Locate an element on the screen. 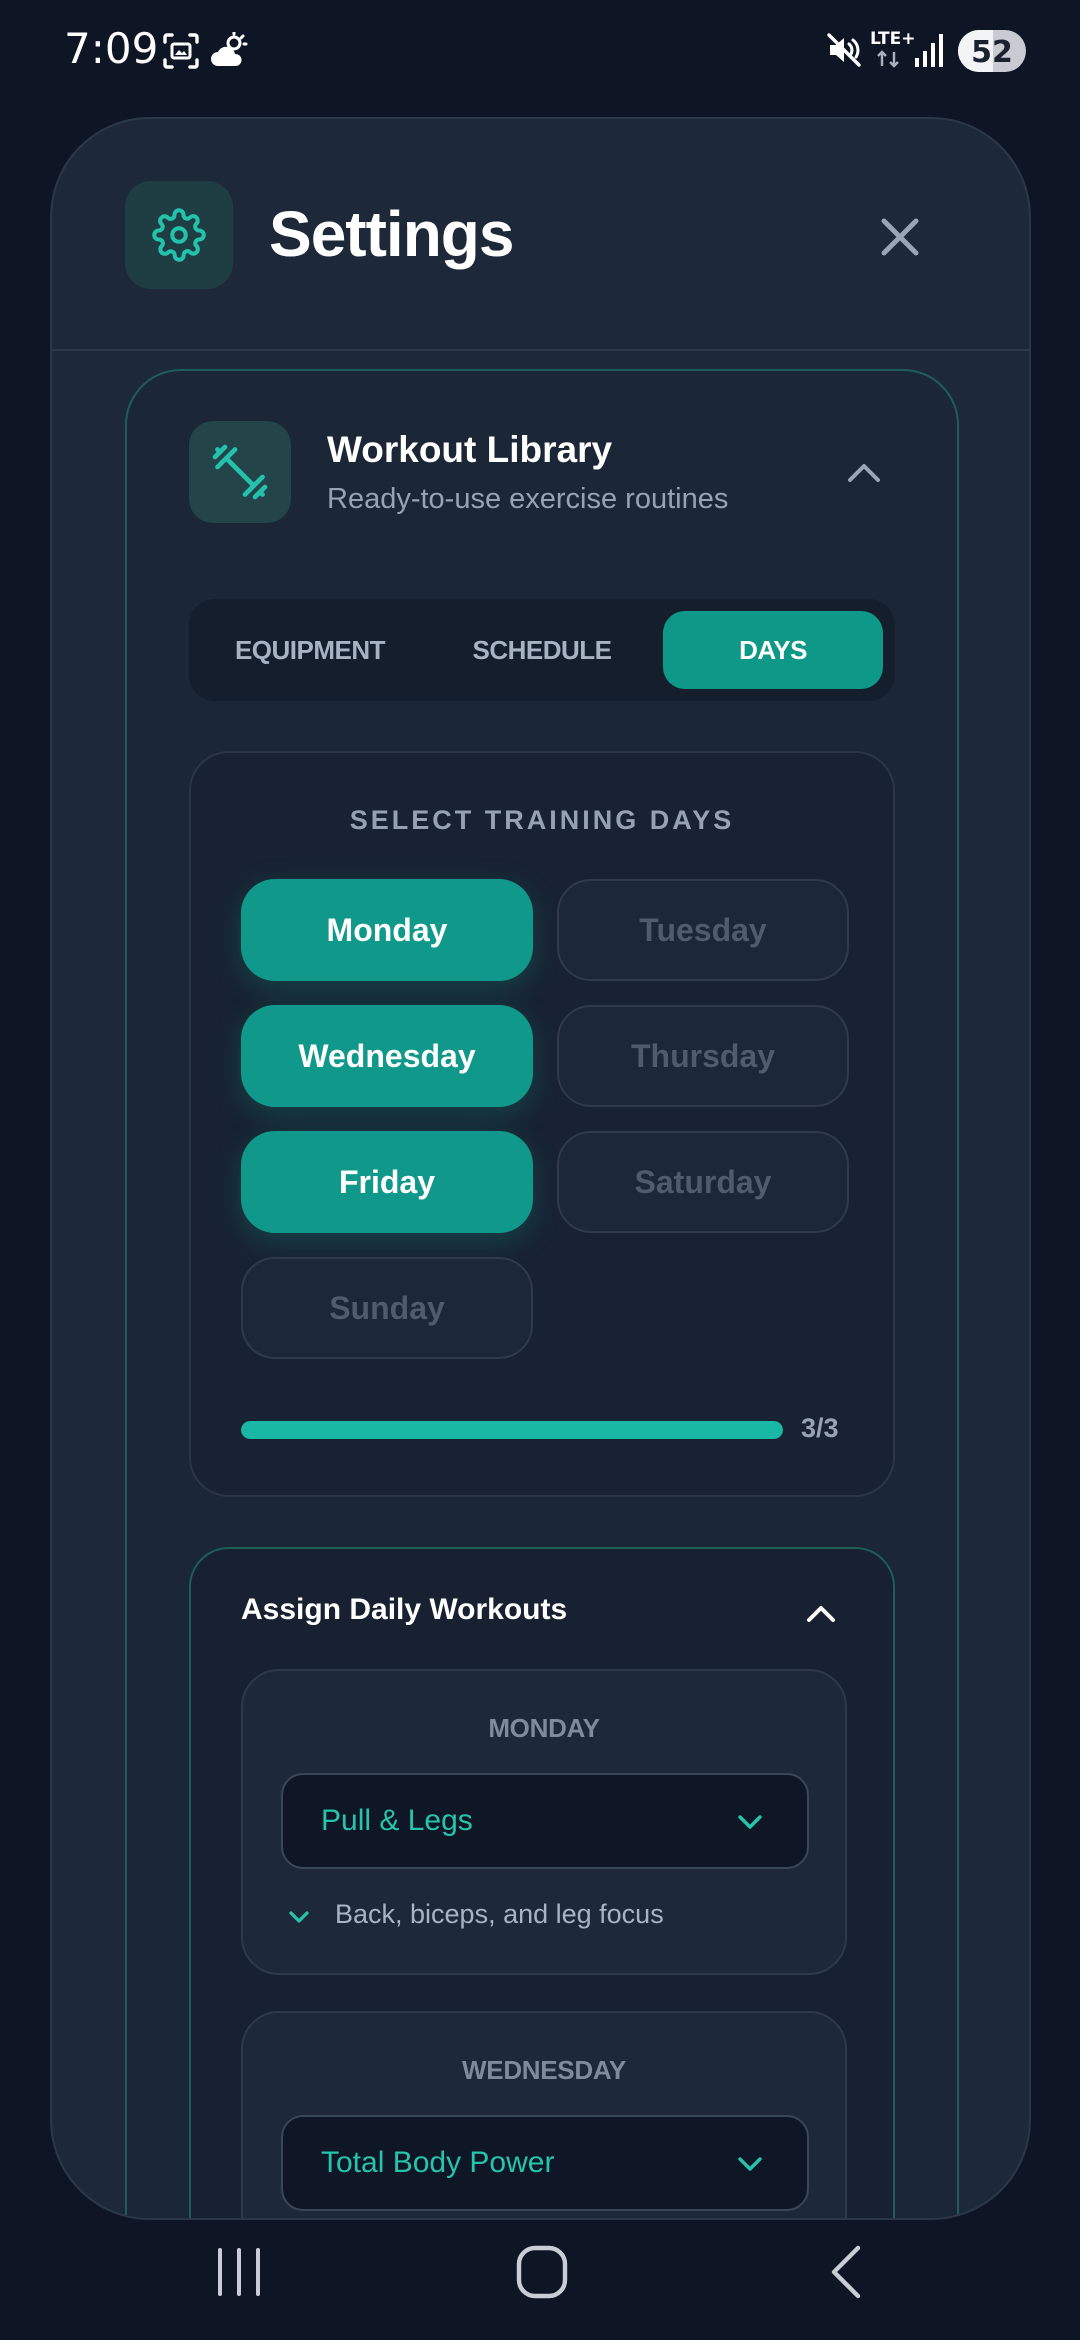 This screenshot has height=2340, width=1080. day-toggle-monday: Monday is located at coordinates (387, 930).